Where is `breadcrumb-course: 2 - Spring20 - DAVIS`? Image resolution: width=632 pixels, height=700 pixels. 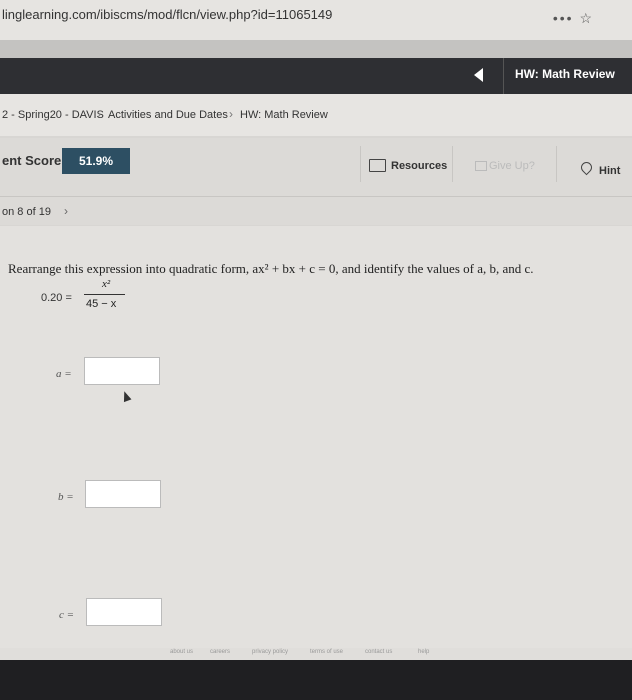
breadcrumb-course: 2 - Spring20 - DAVIS is located at coordinates (53, 115).